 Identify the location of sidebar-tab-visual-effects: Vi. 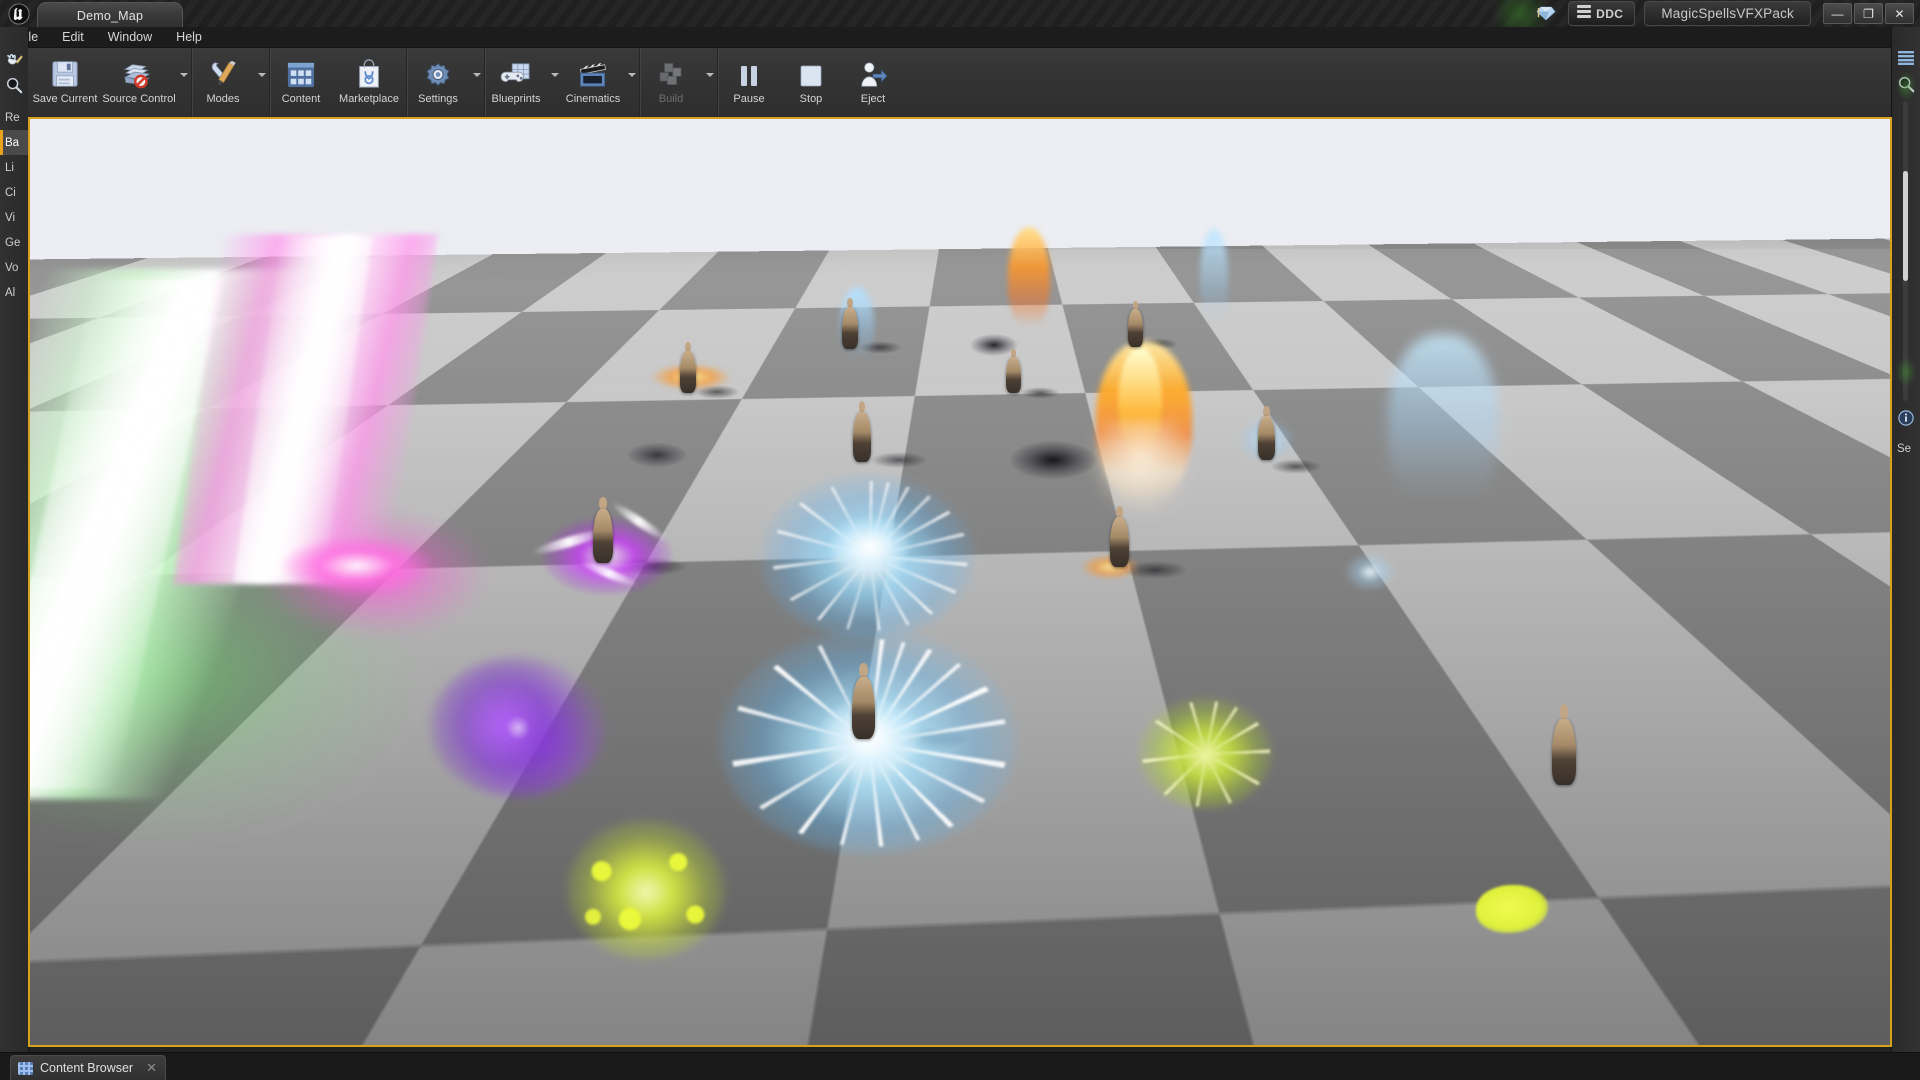
(14, 217).